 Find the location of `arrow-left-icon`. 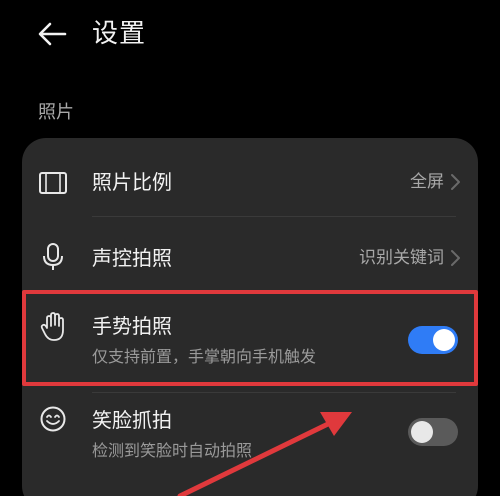

arrow-left-icon is located at coordinates (52, 34).